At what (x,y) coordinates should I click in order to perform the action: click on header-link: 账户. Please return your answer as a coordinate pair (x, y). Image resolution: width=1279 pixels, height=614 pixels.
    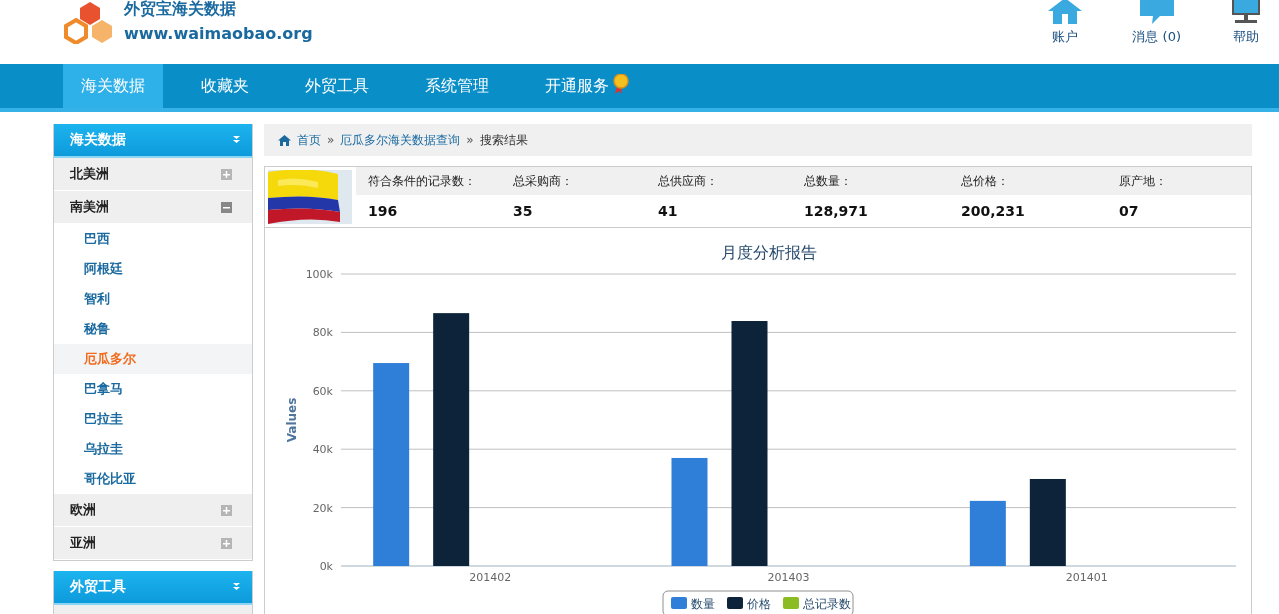
    Looking at the image, I should click on (1065, 23).